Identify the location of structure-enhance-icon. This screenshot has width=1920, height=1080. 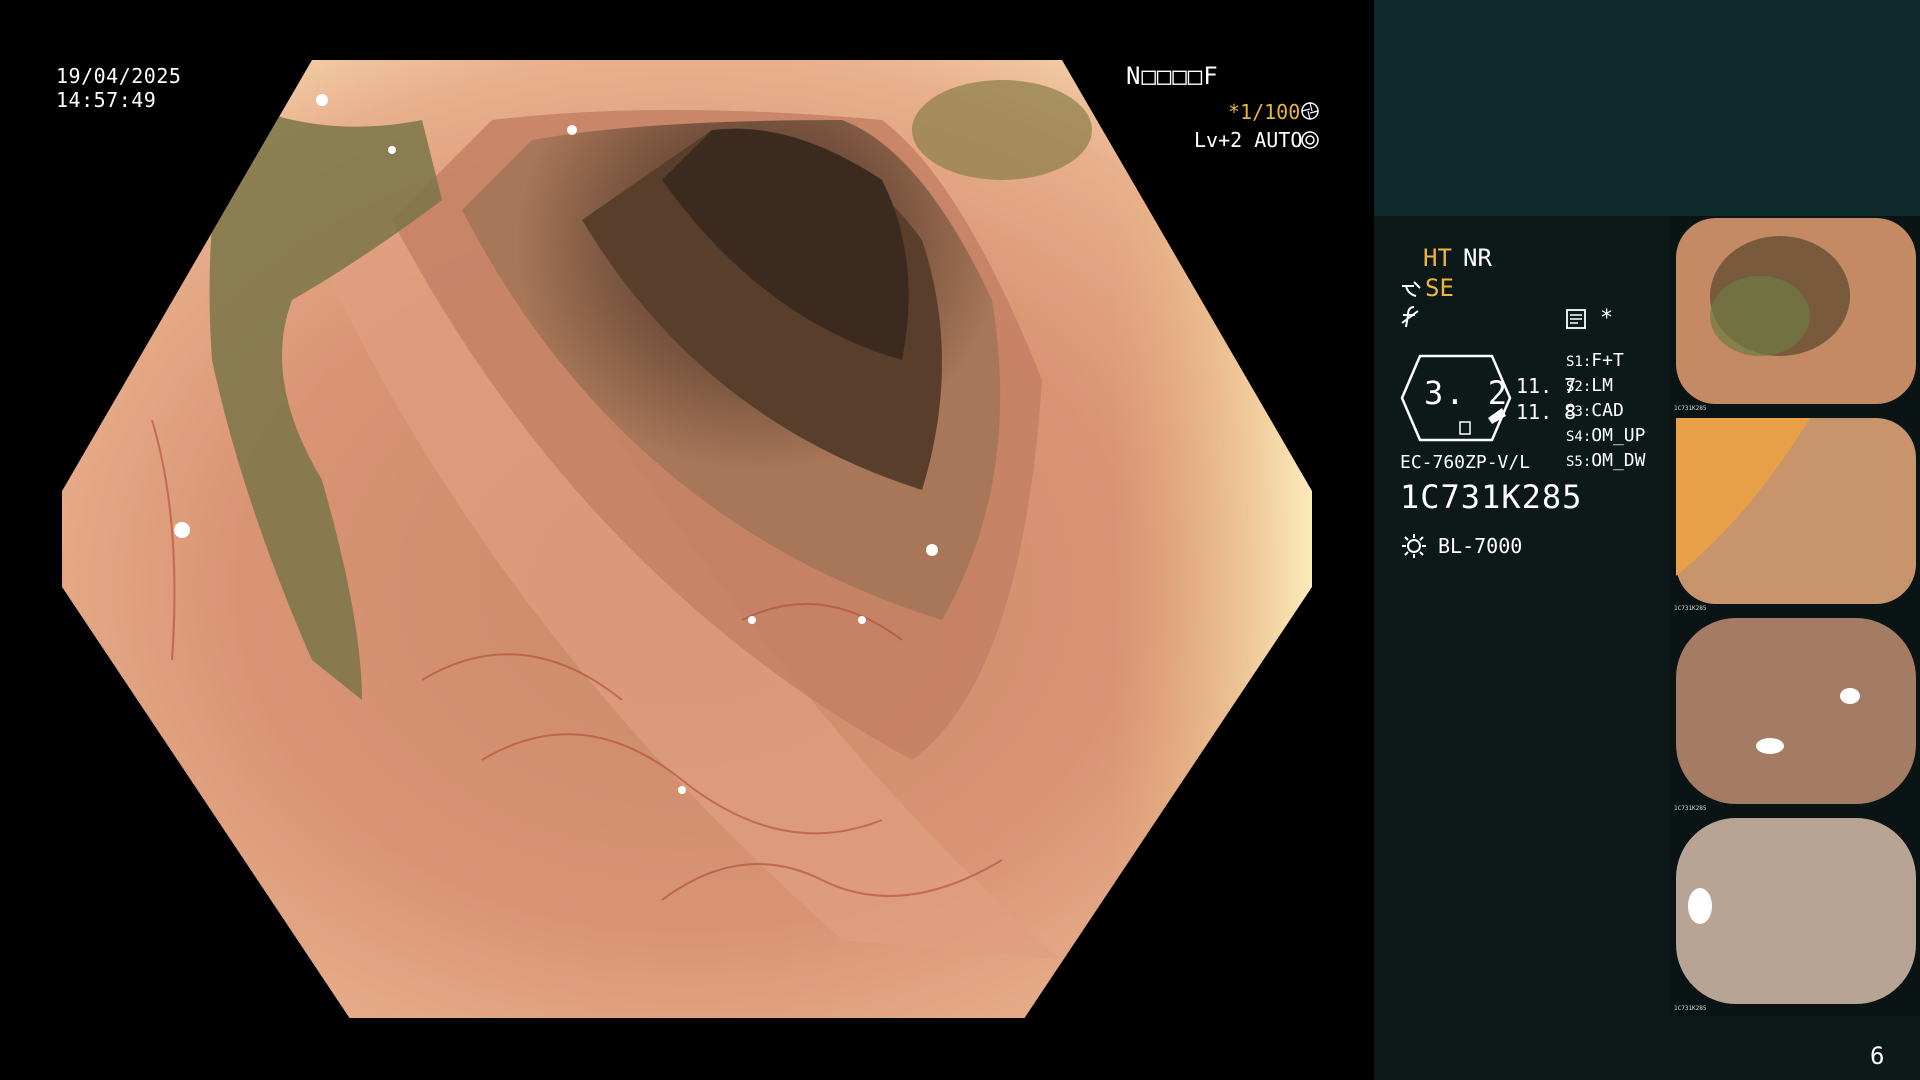
(1411, 289).